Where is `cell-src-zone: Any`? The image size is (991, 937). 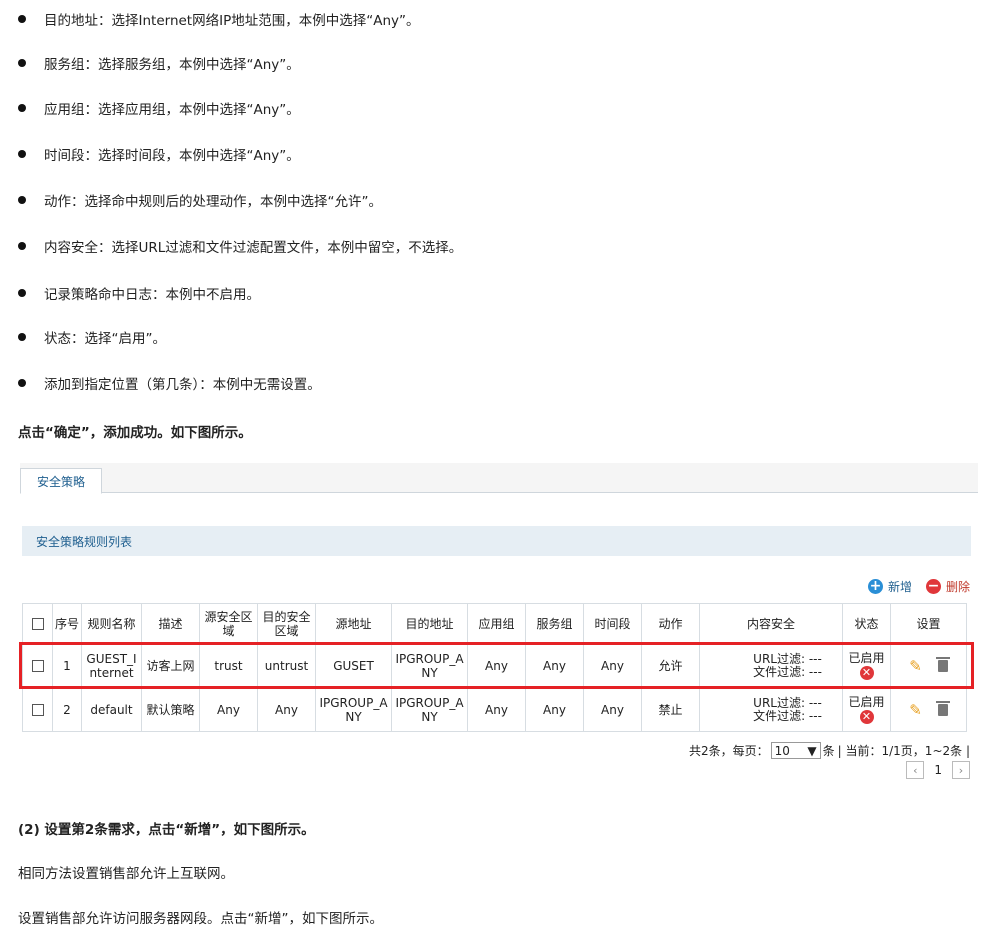 cell-src-zone: Any is located at coordinates (228, 709).